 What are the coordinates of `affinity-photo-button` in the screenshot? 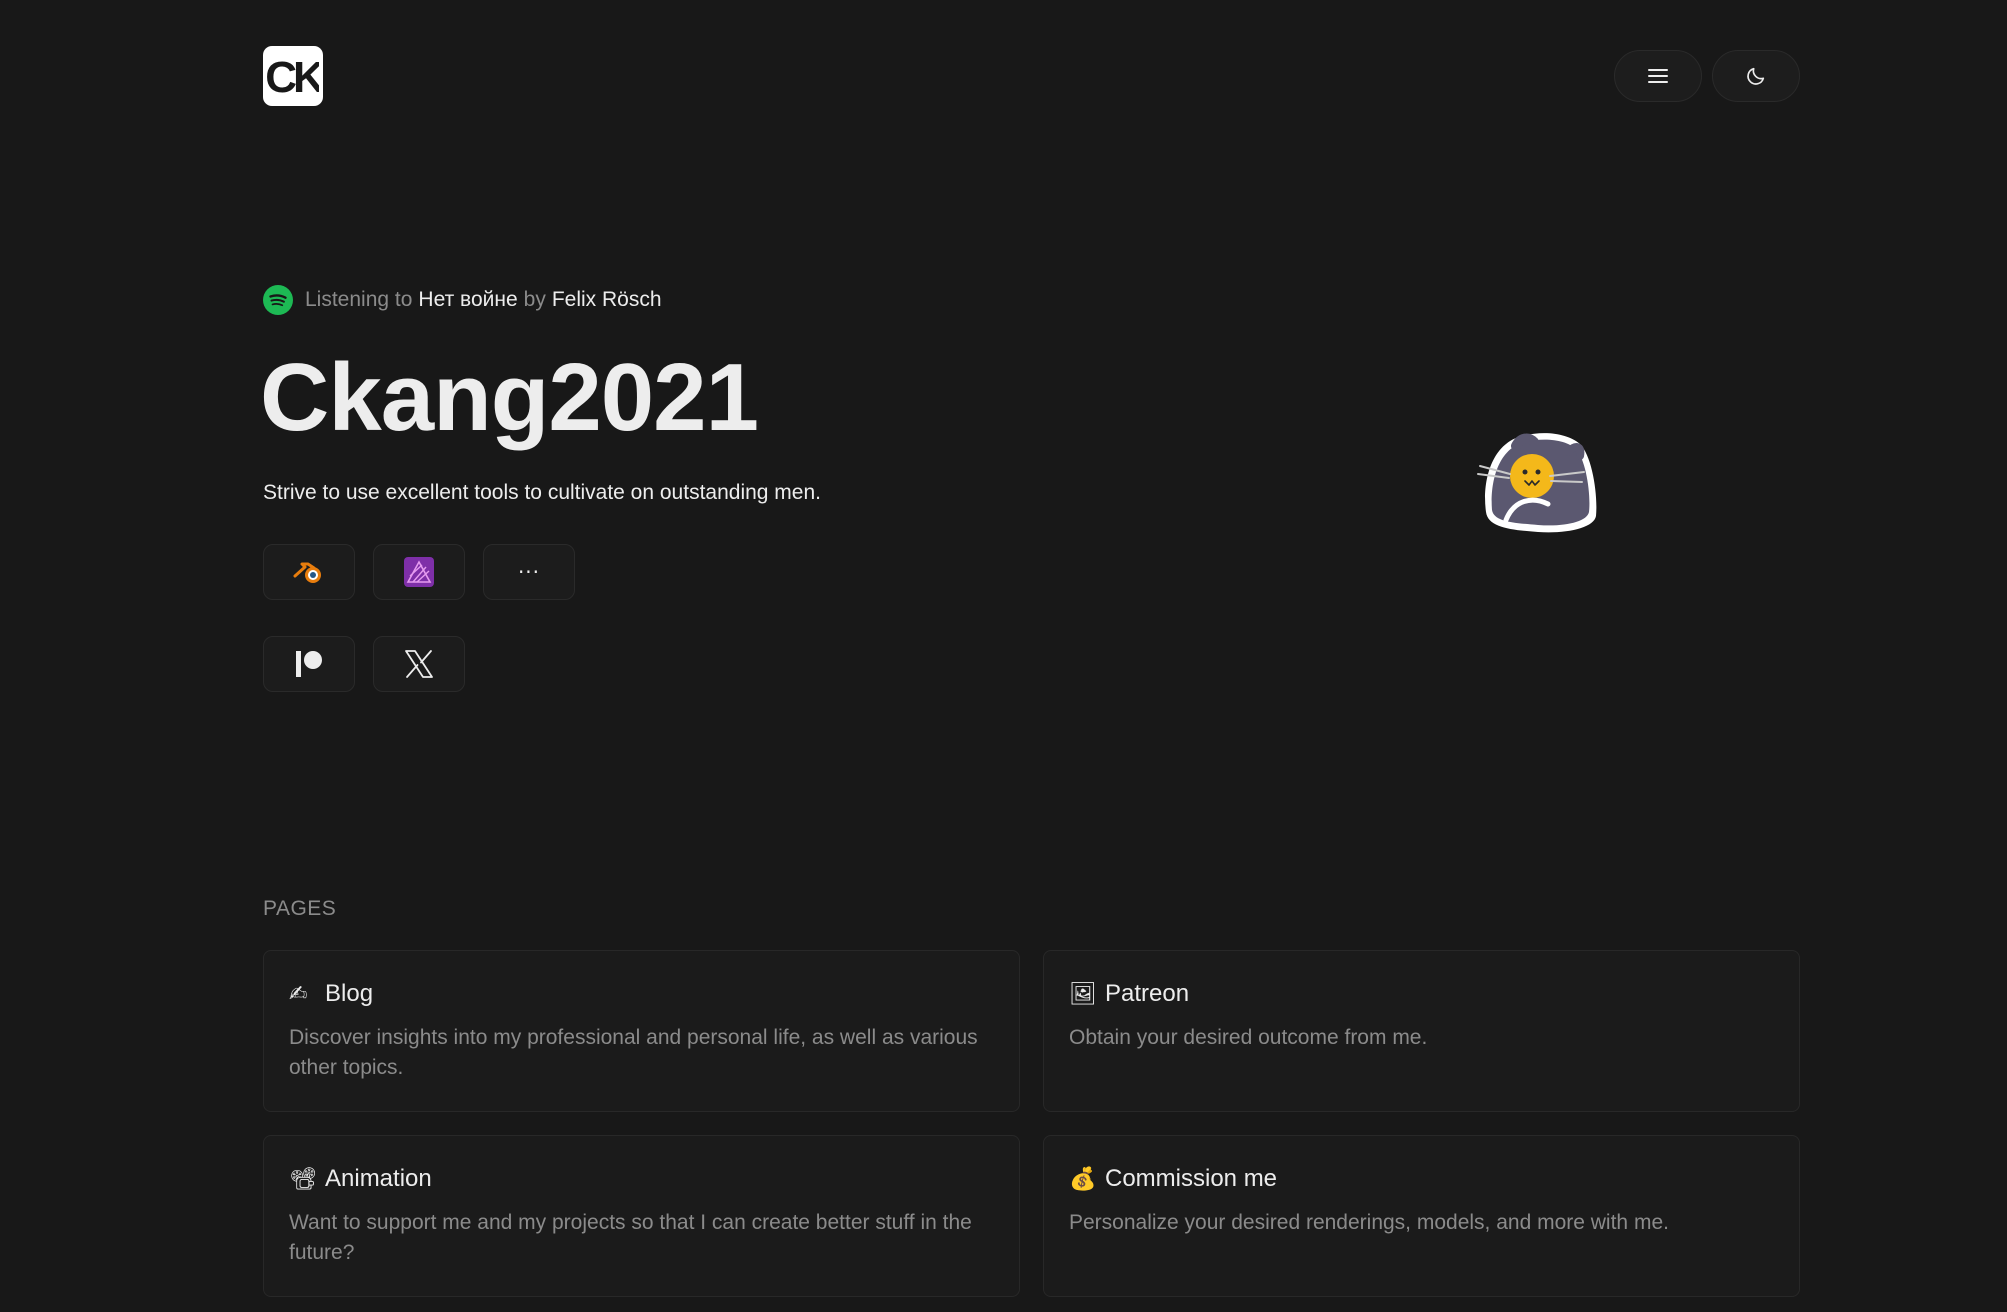 It's located at (419, 572).